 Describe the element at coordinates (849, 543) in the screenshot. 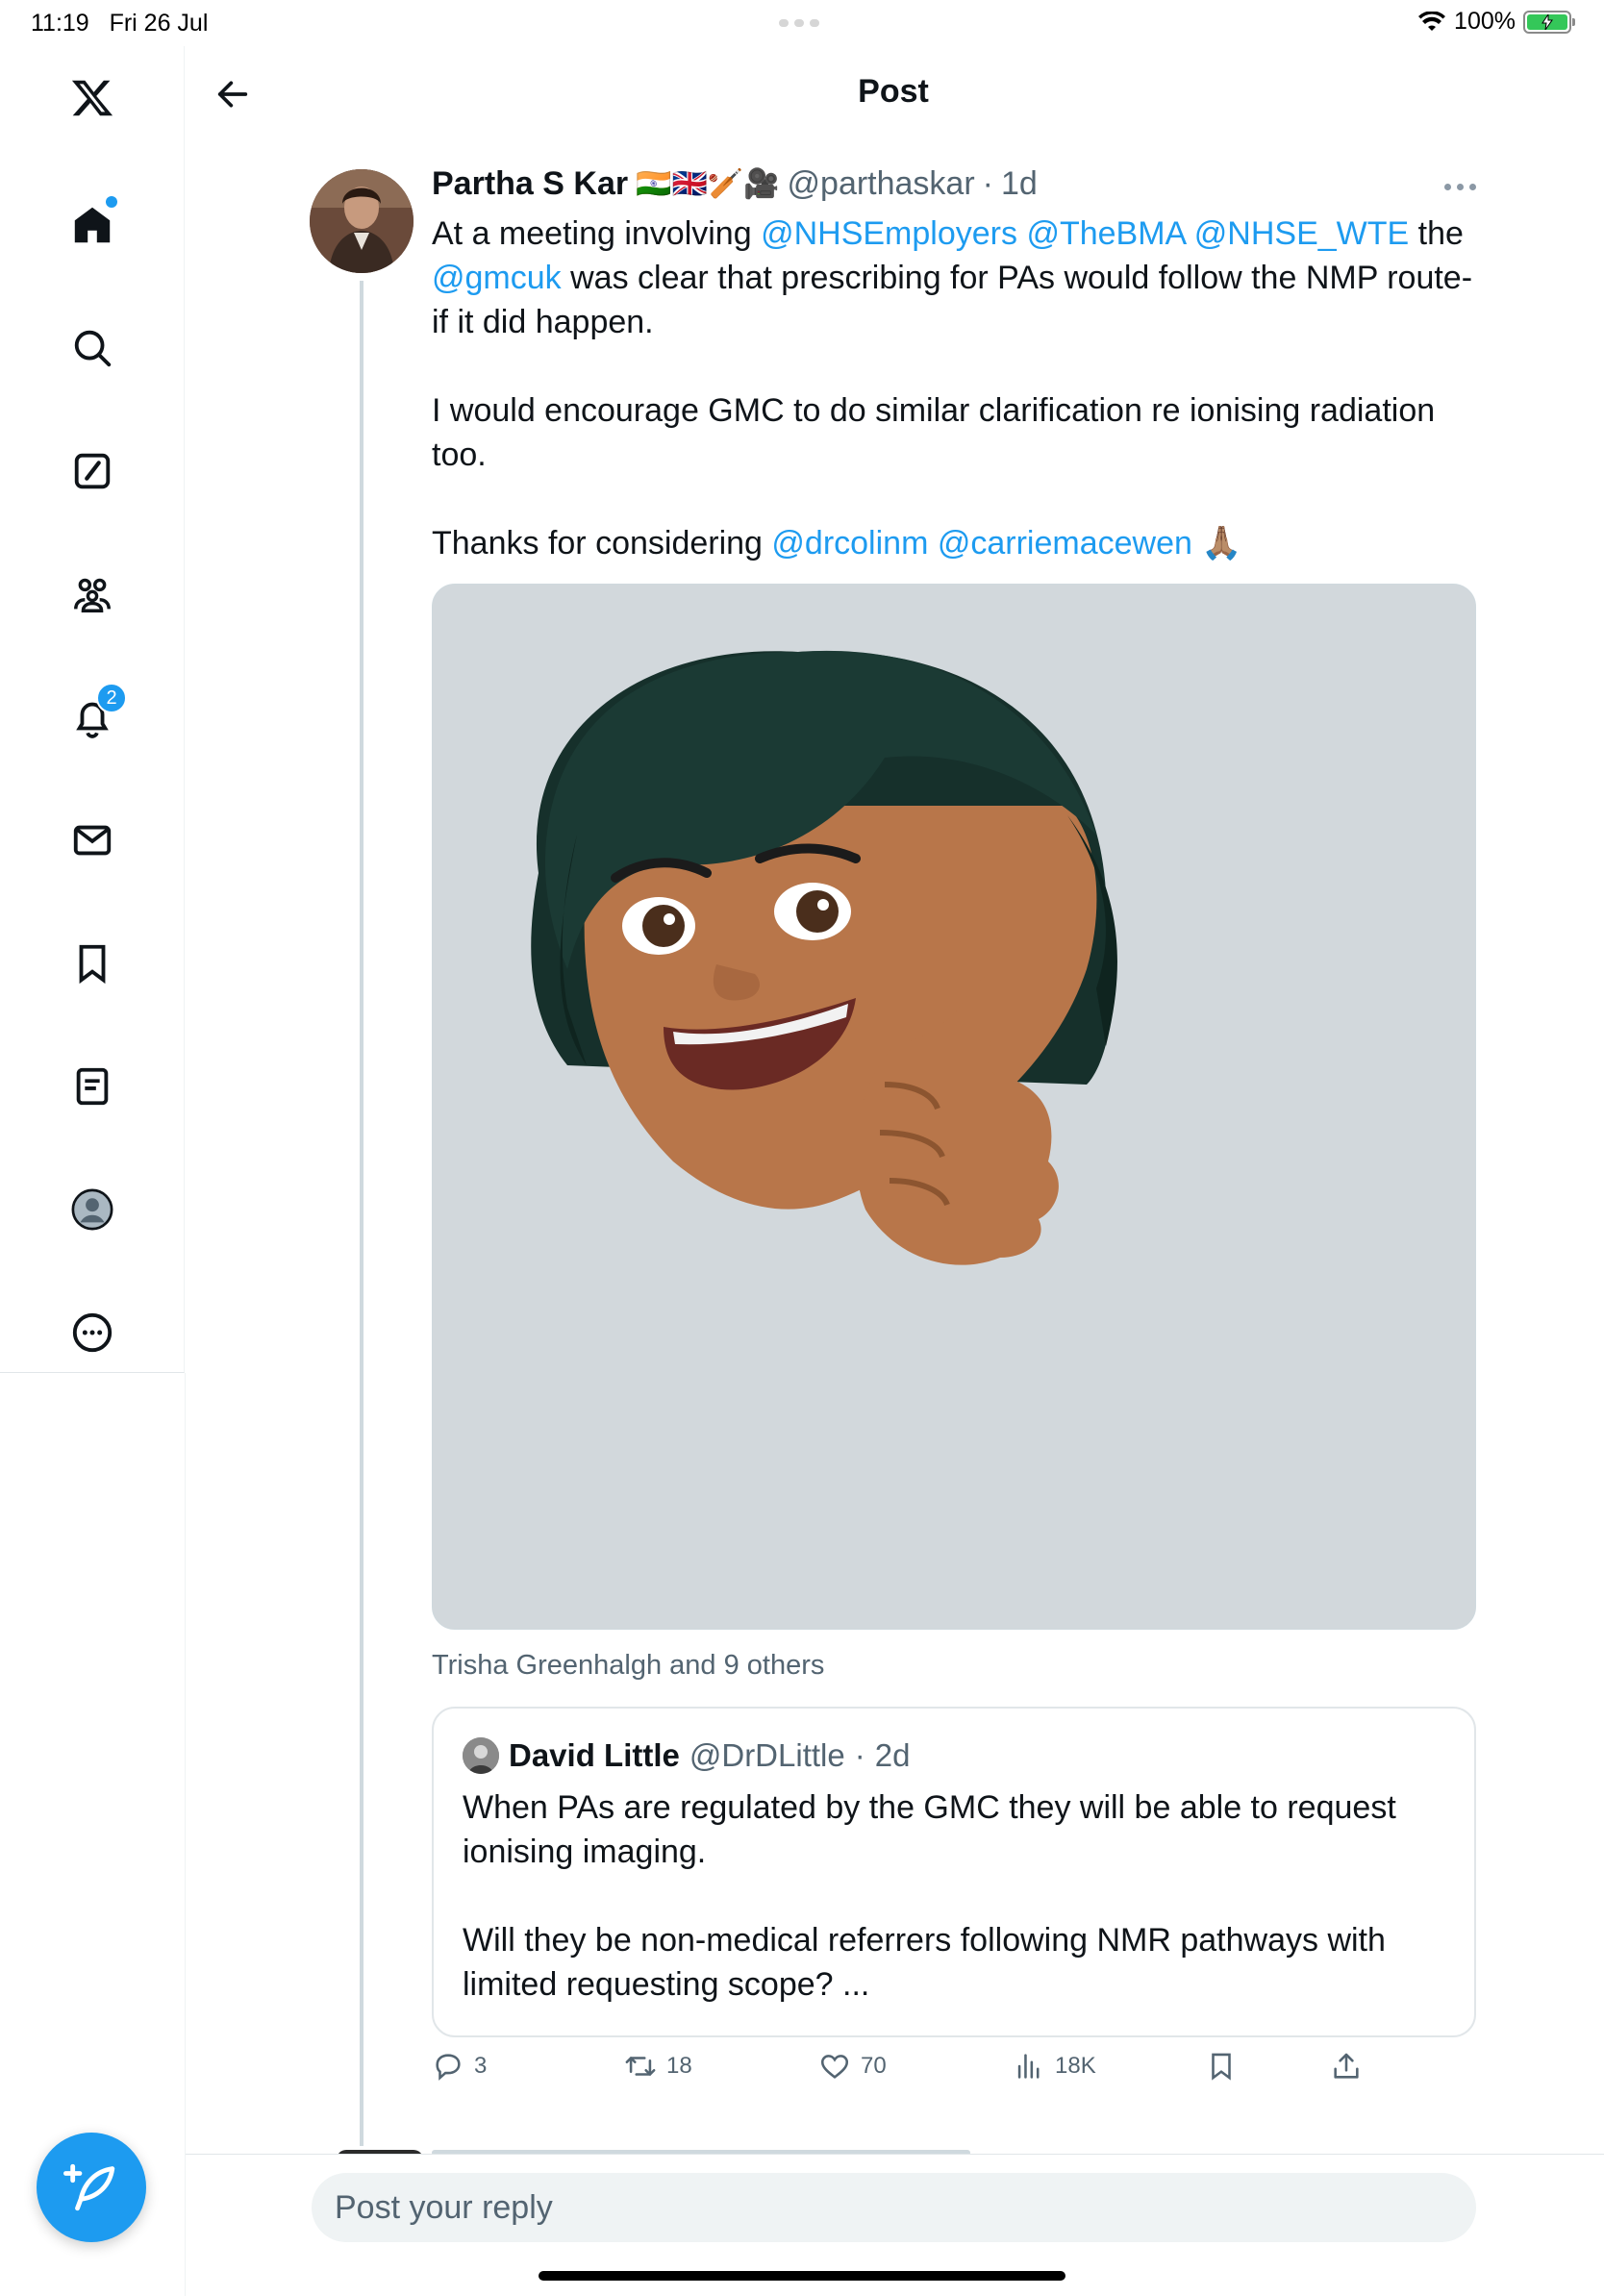

I see `mention-link: @drcolinm` at that location.